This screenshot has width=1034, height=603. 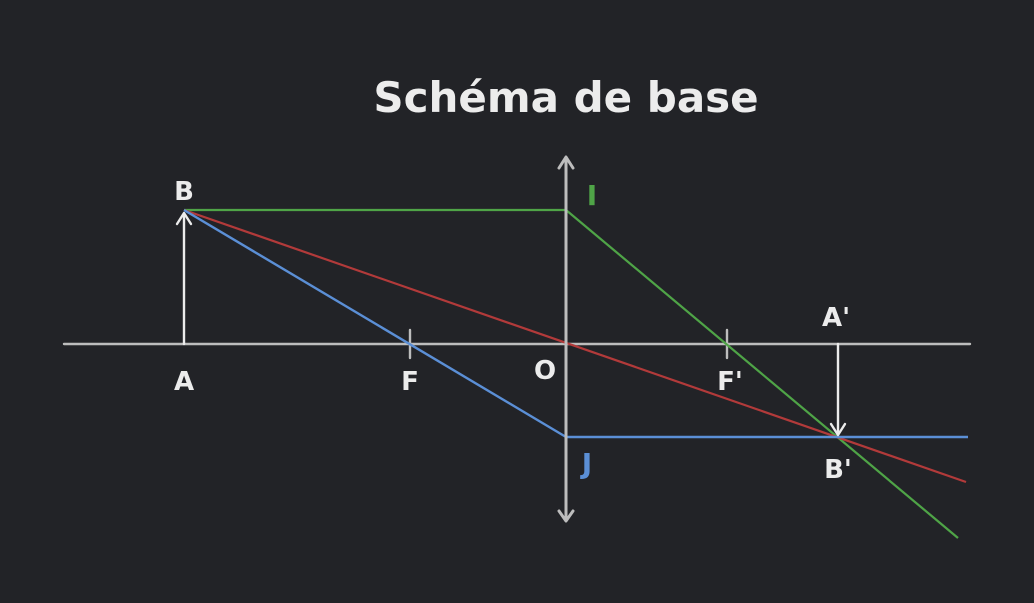 I want to click on label-i: I, so click(x=592, y=195).